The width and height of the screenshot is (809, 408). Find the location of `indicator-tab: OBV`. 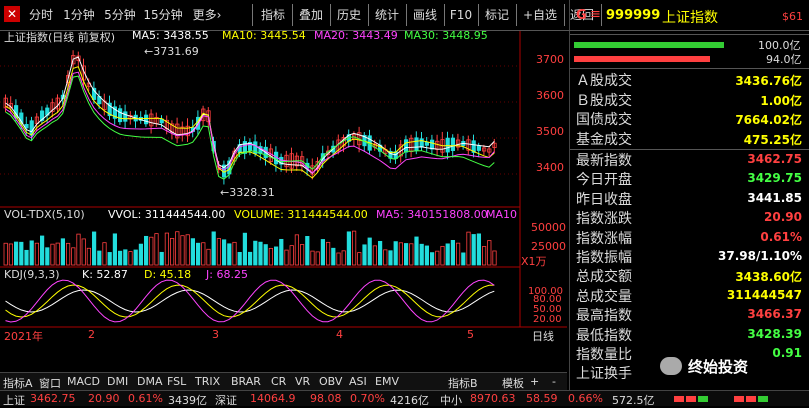

indicator-tab: OBV is located at coordinates (330, 381).